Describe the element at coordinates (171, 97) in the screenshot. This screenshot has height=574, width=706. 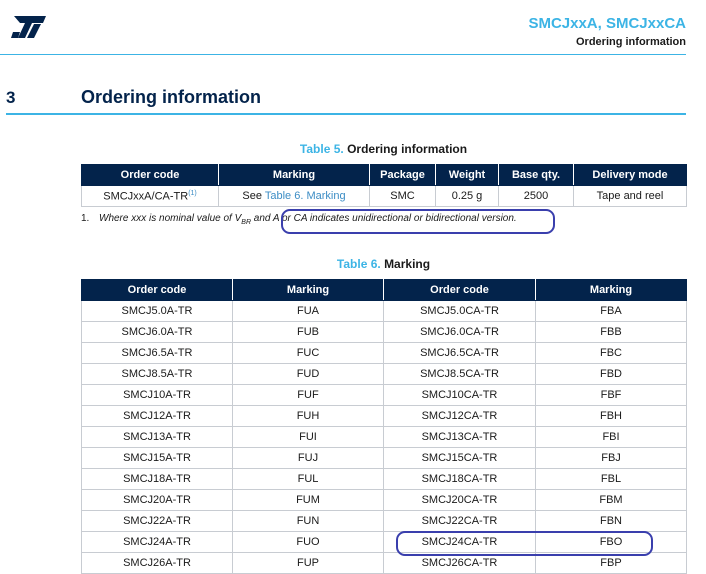
I see `section-title: Ordering information` at that location.